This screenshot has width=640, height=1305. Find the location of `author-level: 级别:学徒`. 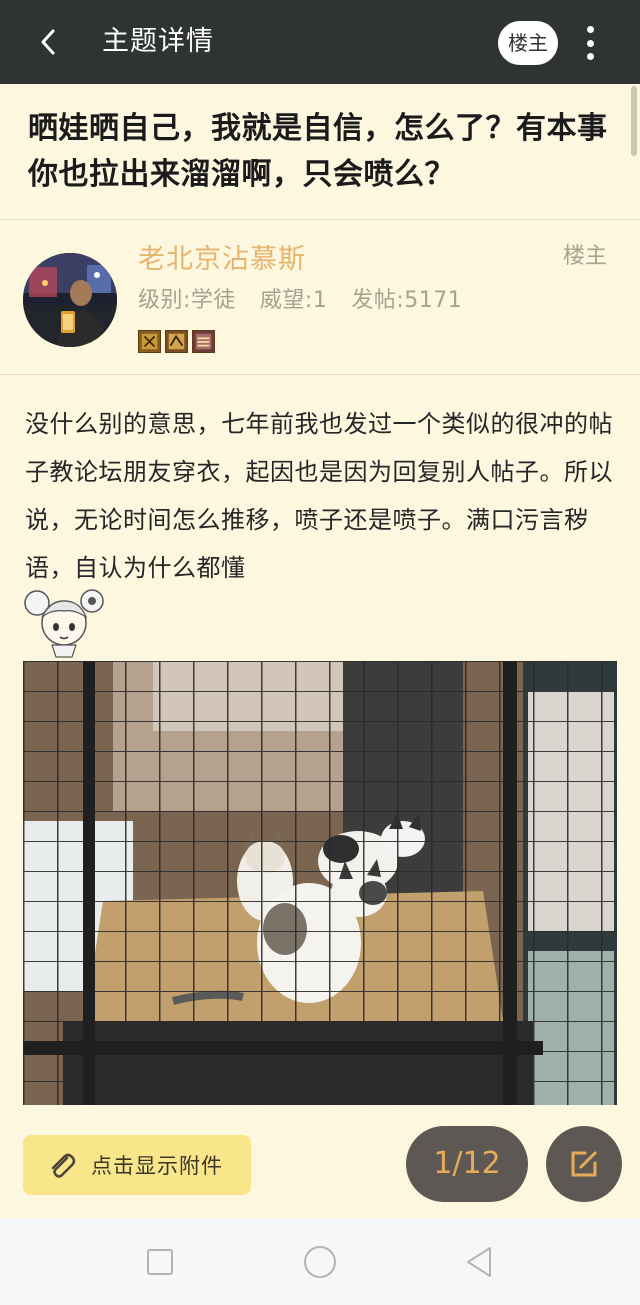

author-level: 级别:学徒 is located at coordinates (187, 300).